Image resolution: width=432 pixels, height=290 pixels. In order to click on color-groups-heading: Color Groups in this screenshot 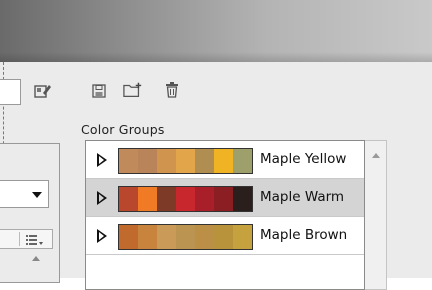, I will do `click(123, 129)`.